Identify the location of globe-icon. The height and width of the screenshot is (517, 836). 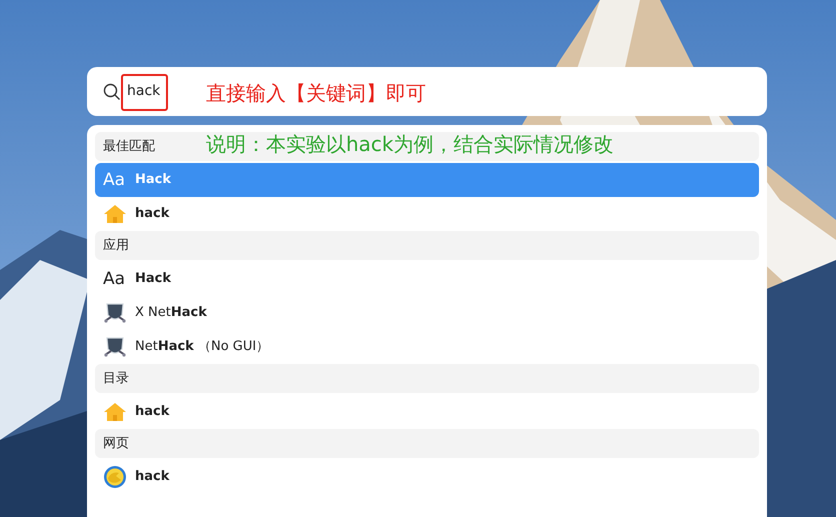
(115, 477).